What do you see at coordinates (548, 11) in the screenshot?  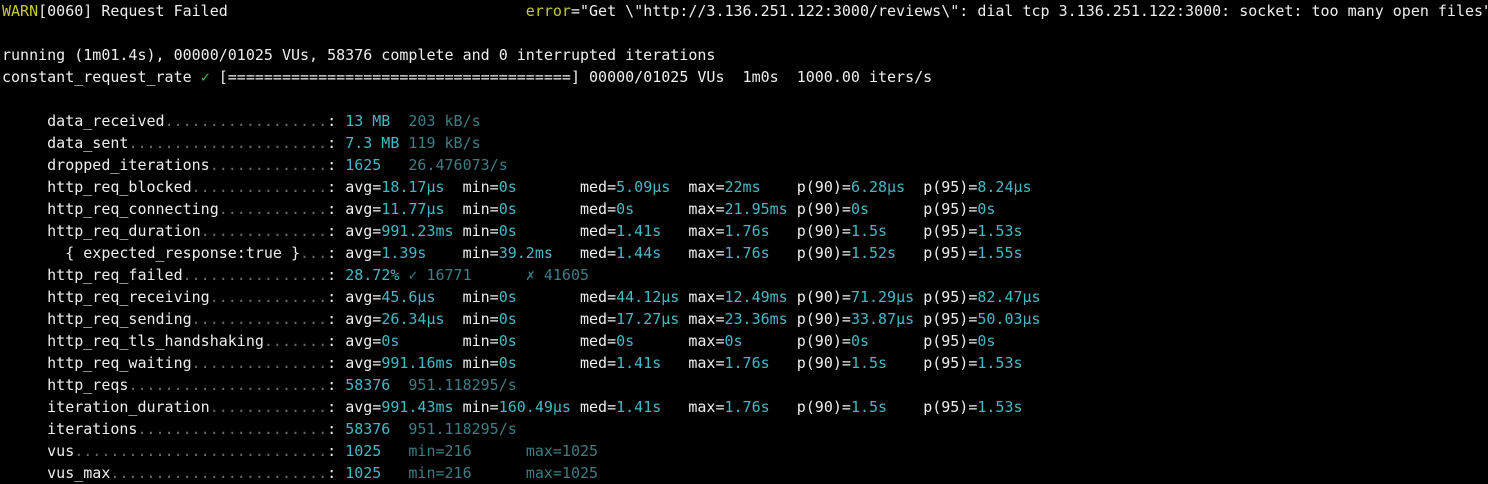 I see `error-key: error` at bounding box center [548, 11].